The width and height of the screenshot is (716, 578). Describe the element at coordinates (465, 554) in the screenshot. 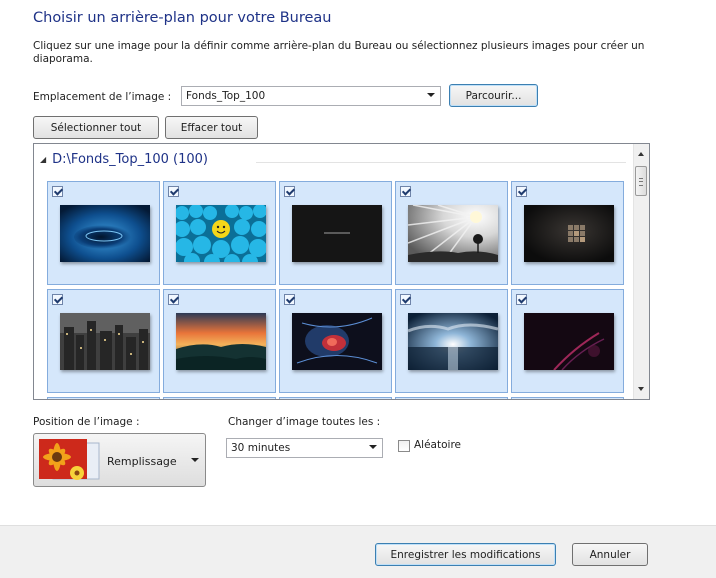

I see `save-changes-button: Enregistrer les modifications` at that location.